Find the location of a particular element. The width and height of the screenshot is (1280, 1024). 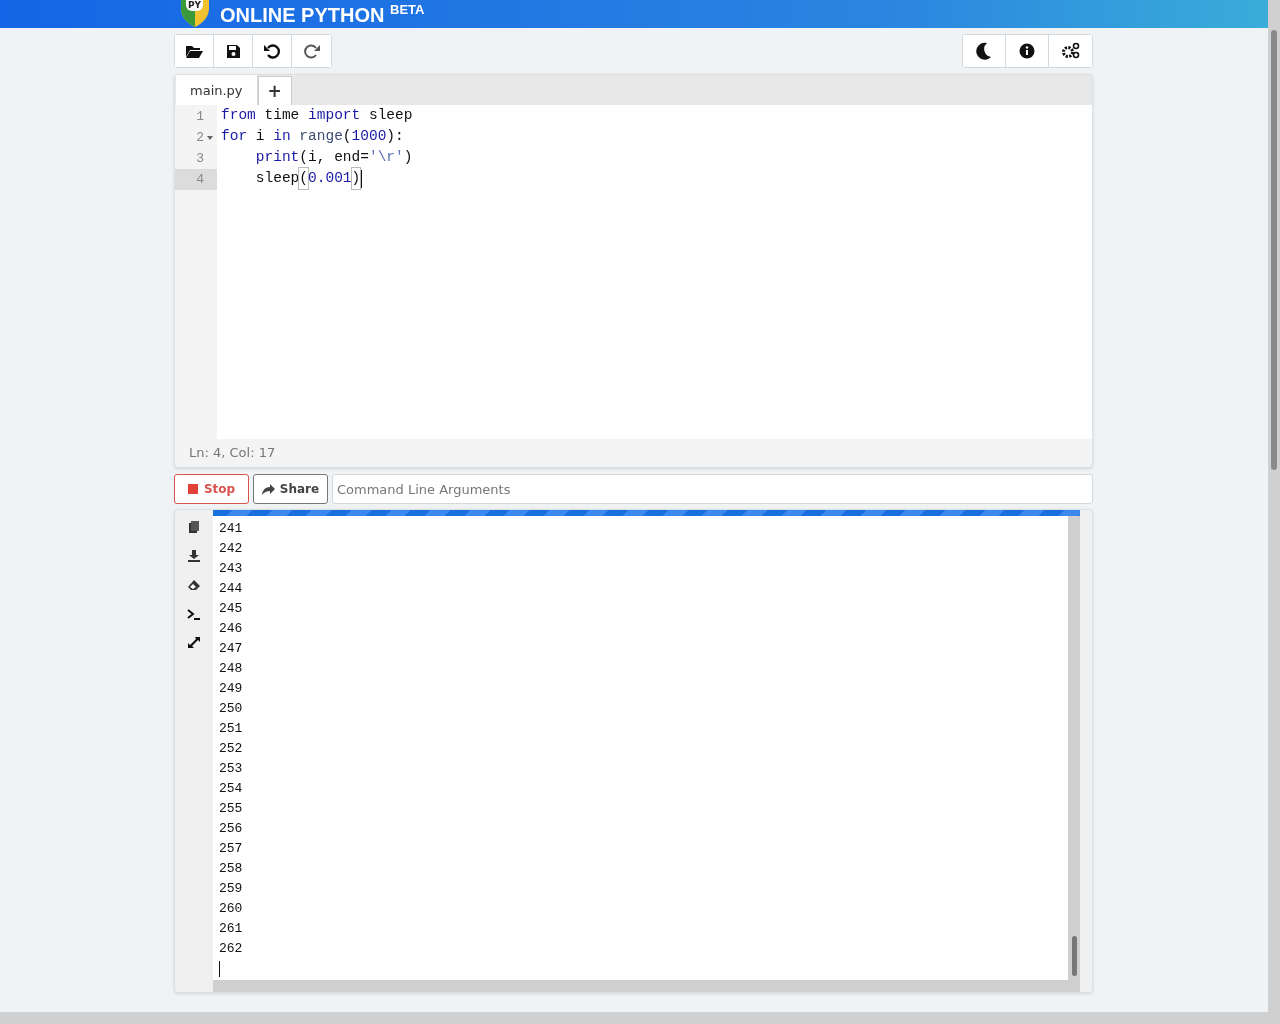

output-line: 243 is located at coordinates (231, 569).